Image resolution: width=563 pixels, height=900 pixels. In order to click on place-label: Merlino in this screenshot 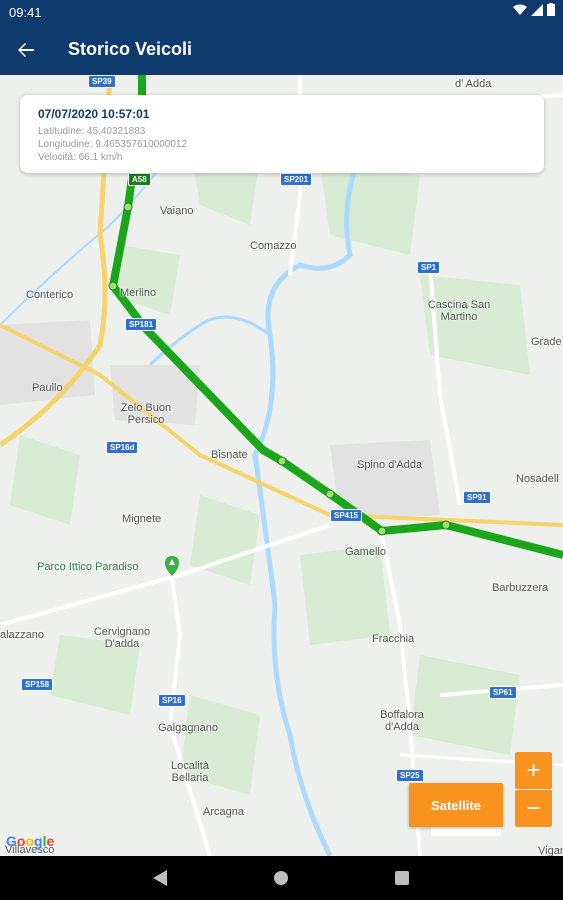, I will do `click(138, 293)`.